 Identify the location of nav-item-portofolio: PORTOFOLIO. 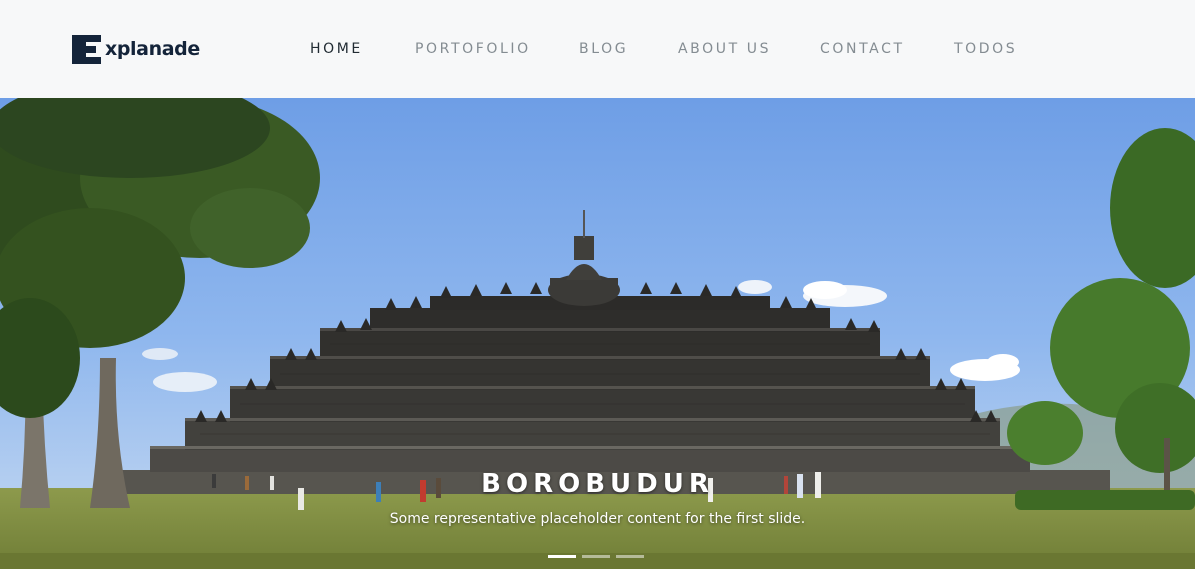
(473, 49).